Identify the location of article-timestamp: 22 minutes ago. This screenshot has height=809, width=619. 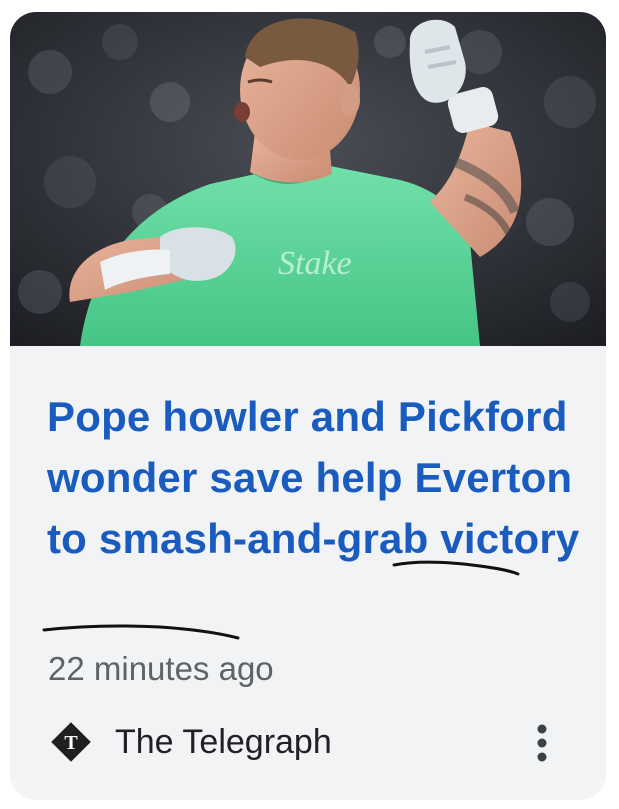
(161, 668).